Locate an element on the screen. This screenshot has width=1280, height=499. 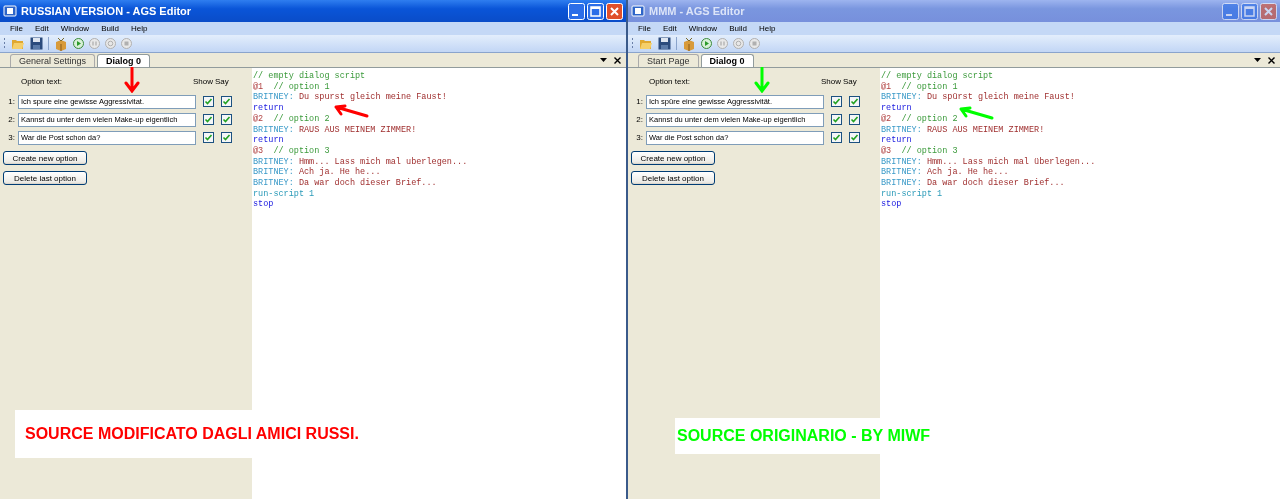
window-title: MMM - AGS Editor is located at coordinates (697, 11).